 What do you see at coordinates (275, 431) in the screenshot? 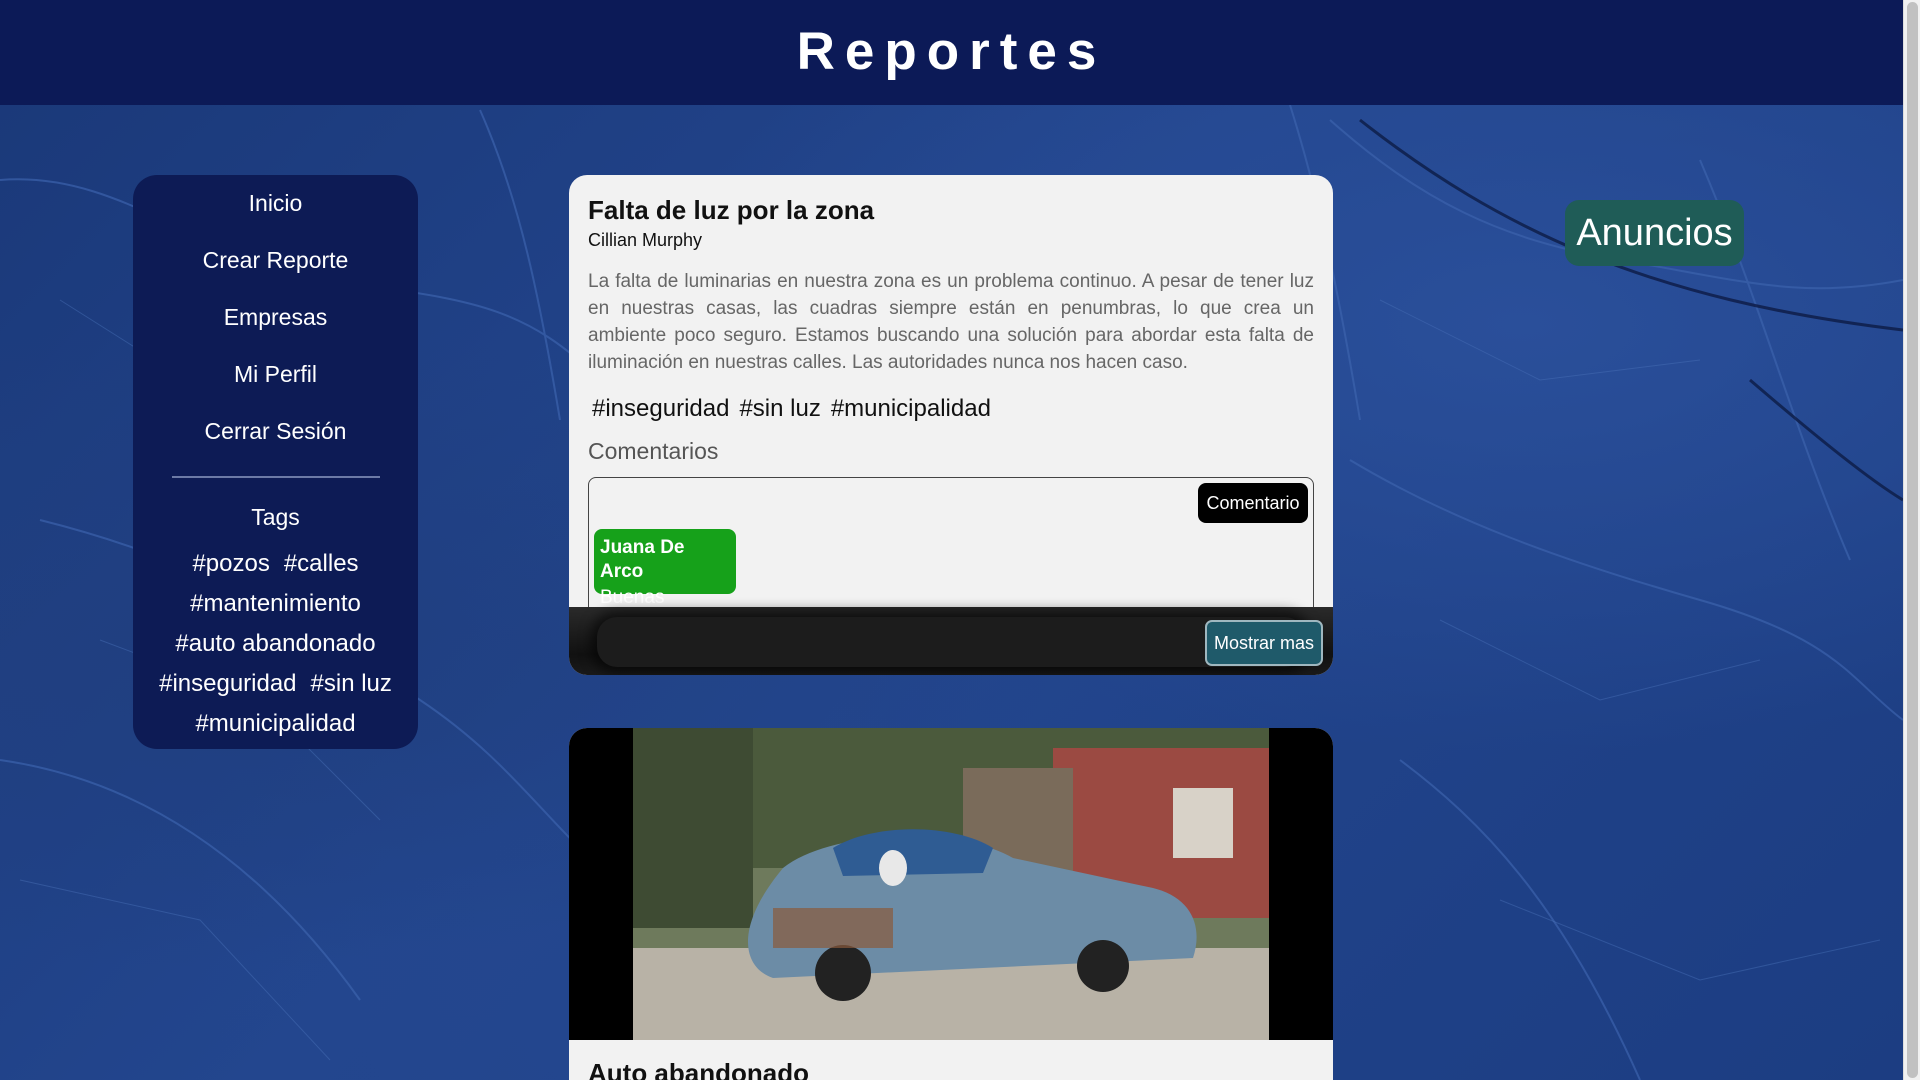
I see `nav-item-cerrar-sesion: Cerrar Sesión` at bounding box center [275, 431].